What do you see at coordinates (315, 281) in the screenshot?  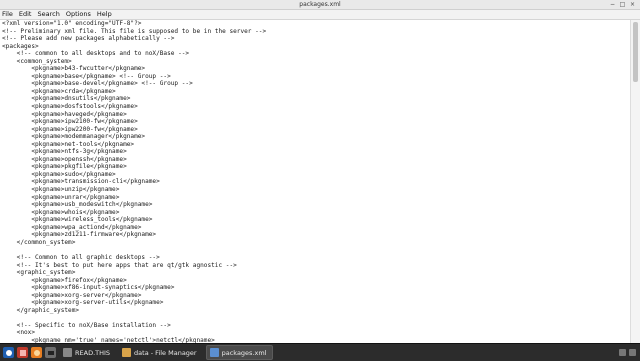 I see `code-line: <pkgname>firefox</pkgname>` at bounding box center [315, 281].